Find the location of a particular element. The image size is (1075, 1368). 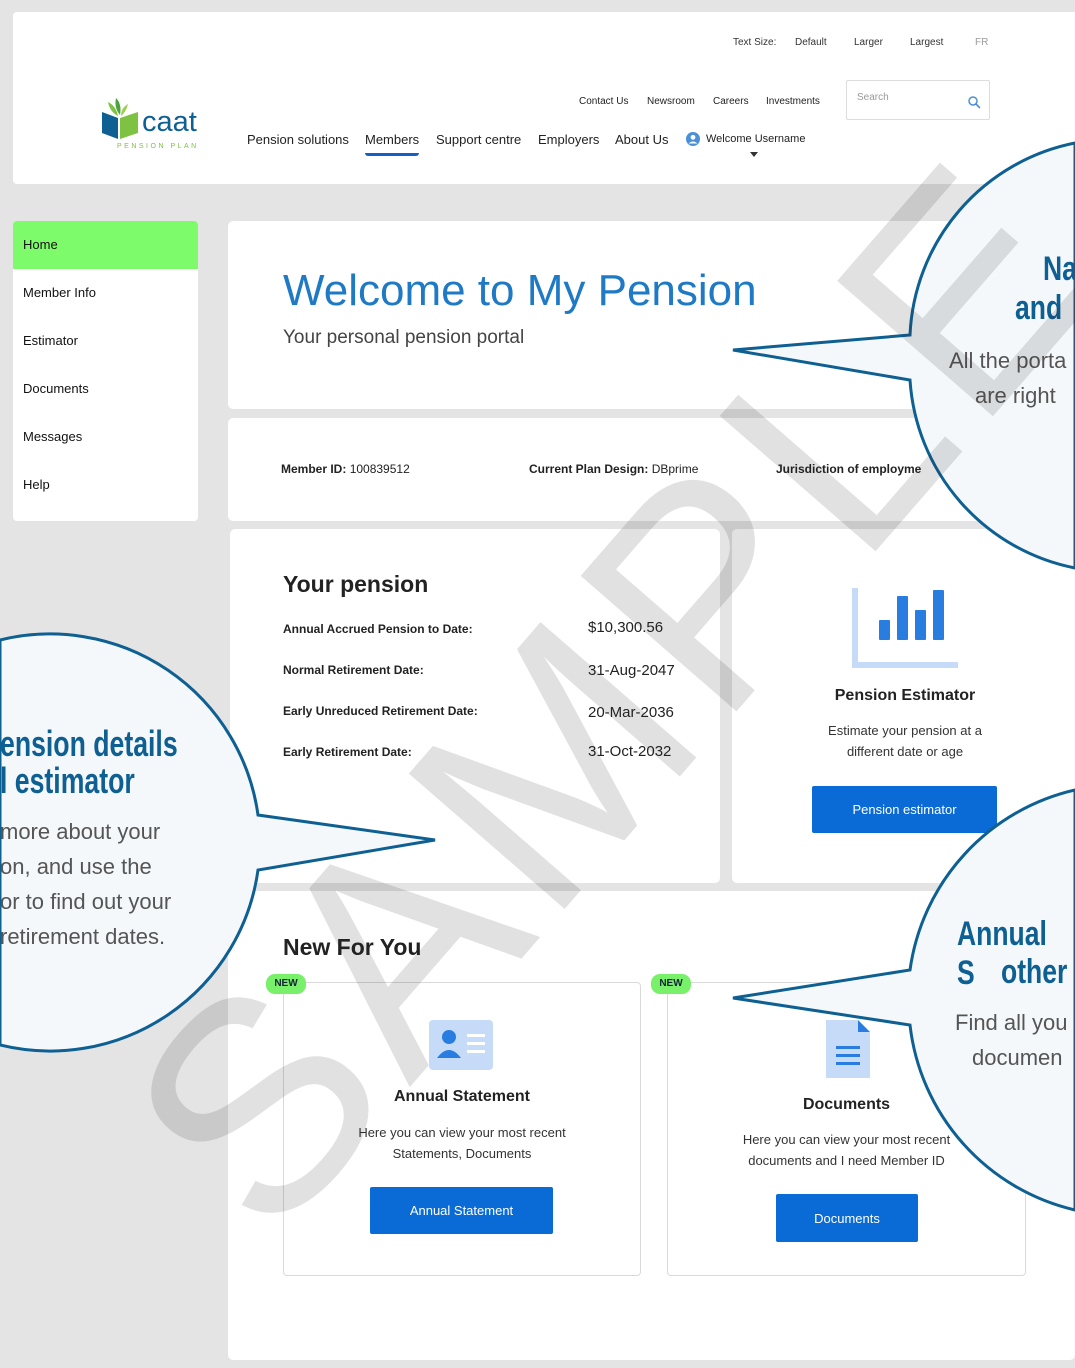

callout-right-body-2: documen is located at coordinates (1017, 1057).